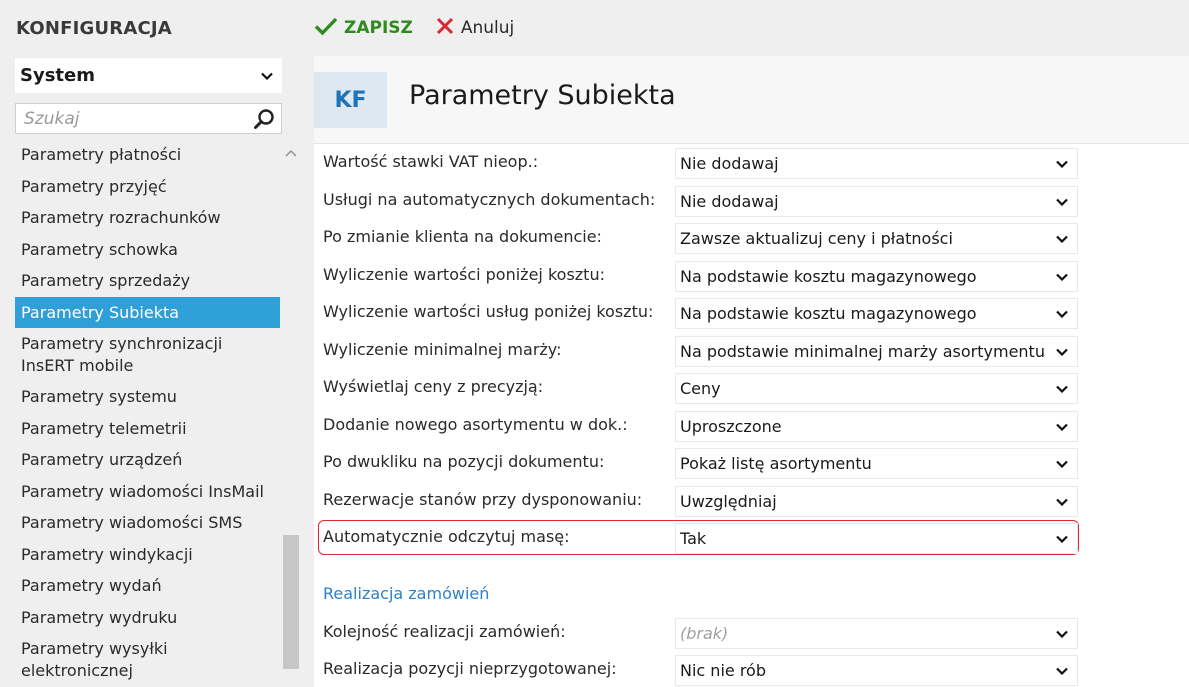 The width and height of the screenshot is (1189, 687). What do you see at coordinates (444, 631) in the screenshot?
I see `setting-label: Kolejność realizacji zamówień:` at bounding box center [444, 631].